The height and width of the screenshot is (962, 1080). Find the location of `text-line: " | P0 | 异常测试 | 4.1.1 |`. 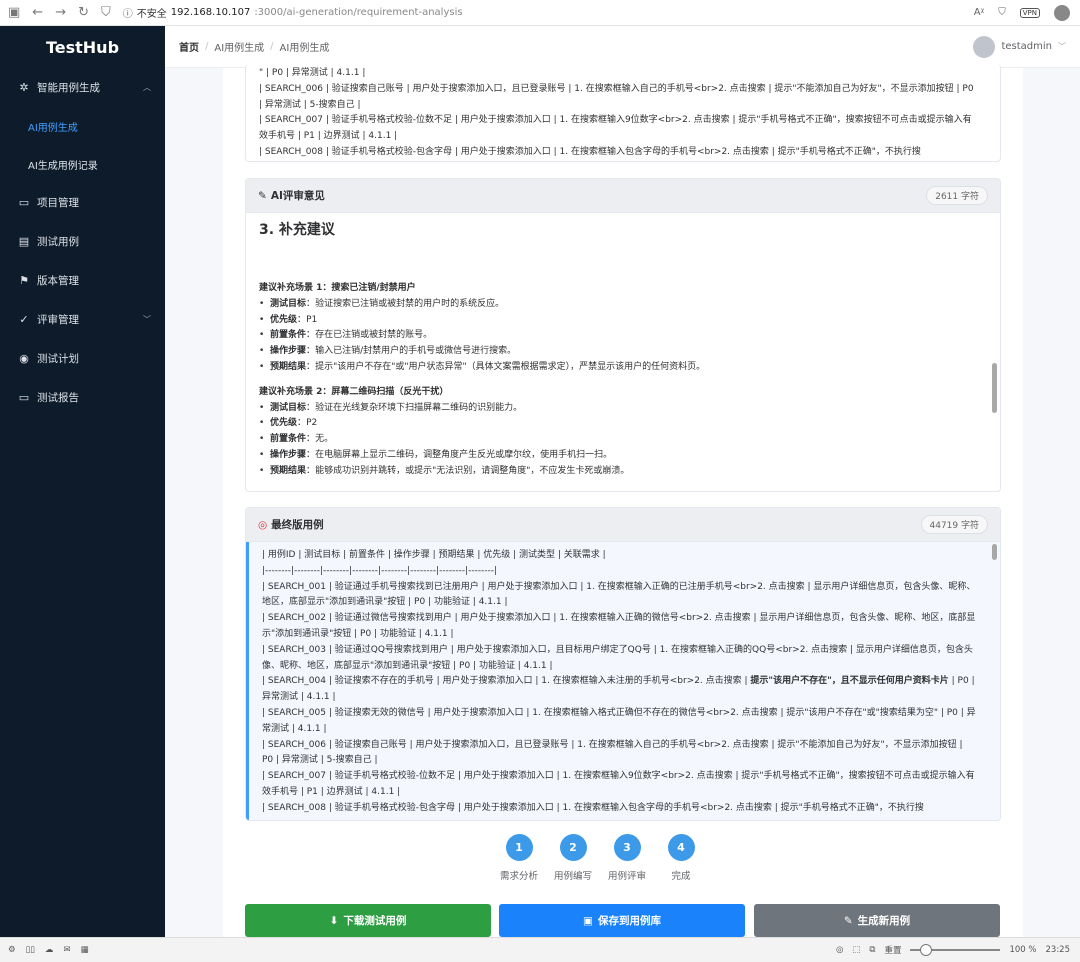

text-line: " | P0 | 异常测试 | 4.1.1 | is located at coordinates (312, 73).